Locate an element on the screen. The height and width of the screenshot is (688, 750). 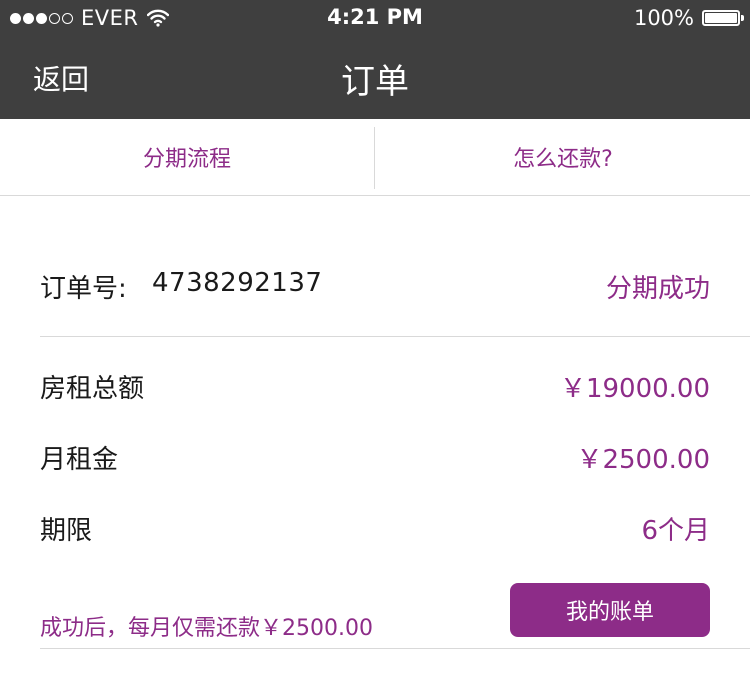
tab-how-to-repay: 怎么还款? is located at coordinates (563, 157).